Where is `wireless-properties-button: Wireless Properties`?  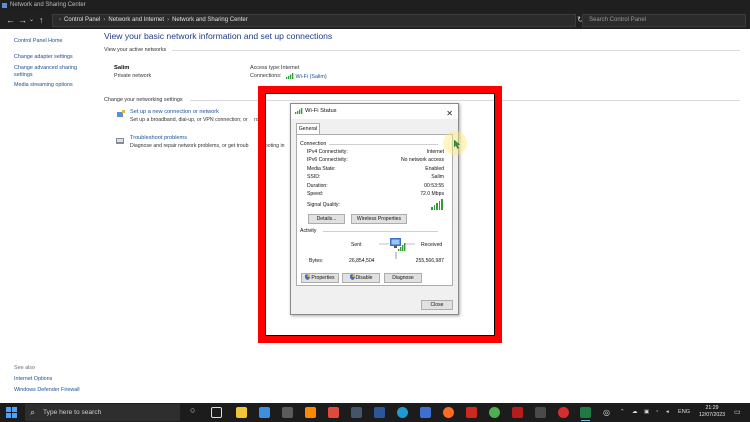 wireless-properties-button: Wireless Properties is located at coordinates (379, 219).